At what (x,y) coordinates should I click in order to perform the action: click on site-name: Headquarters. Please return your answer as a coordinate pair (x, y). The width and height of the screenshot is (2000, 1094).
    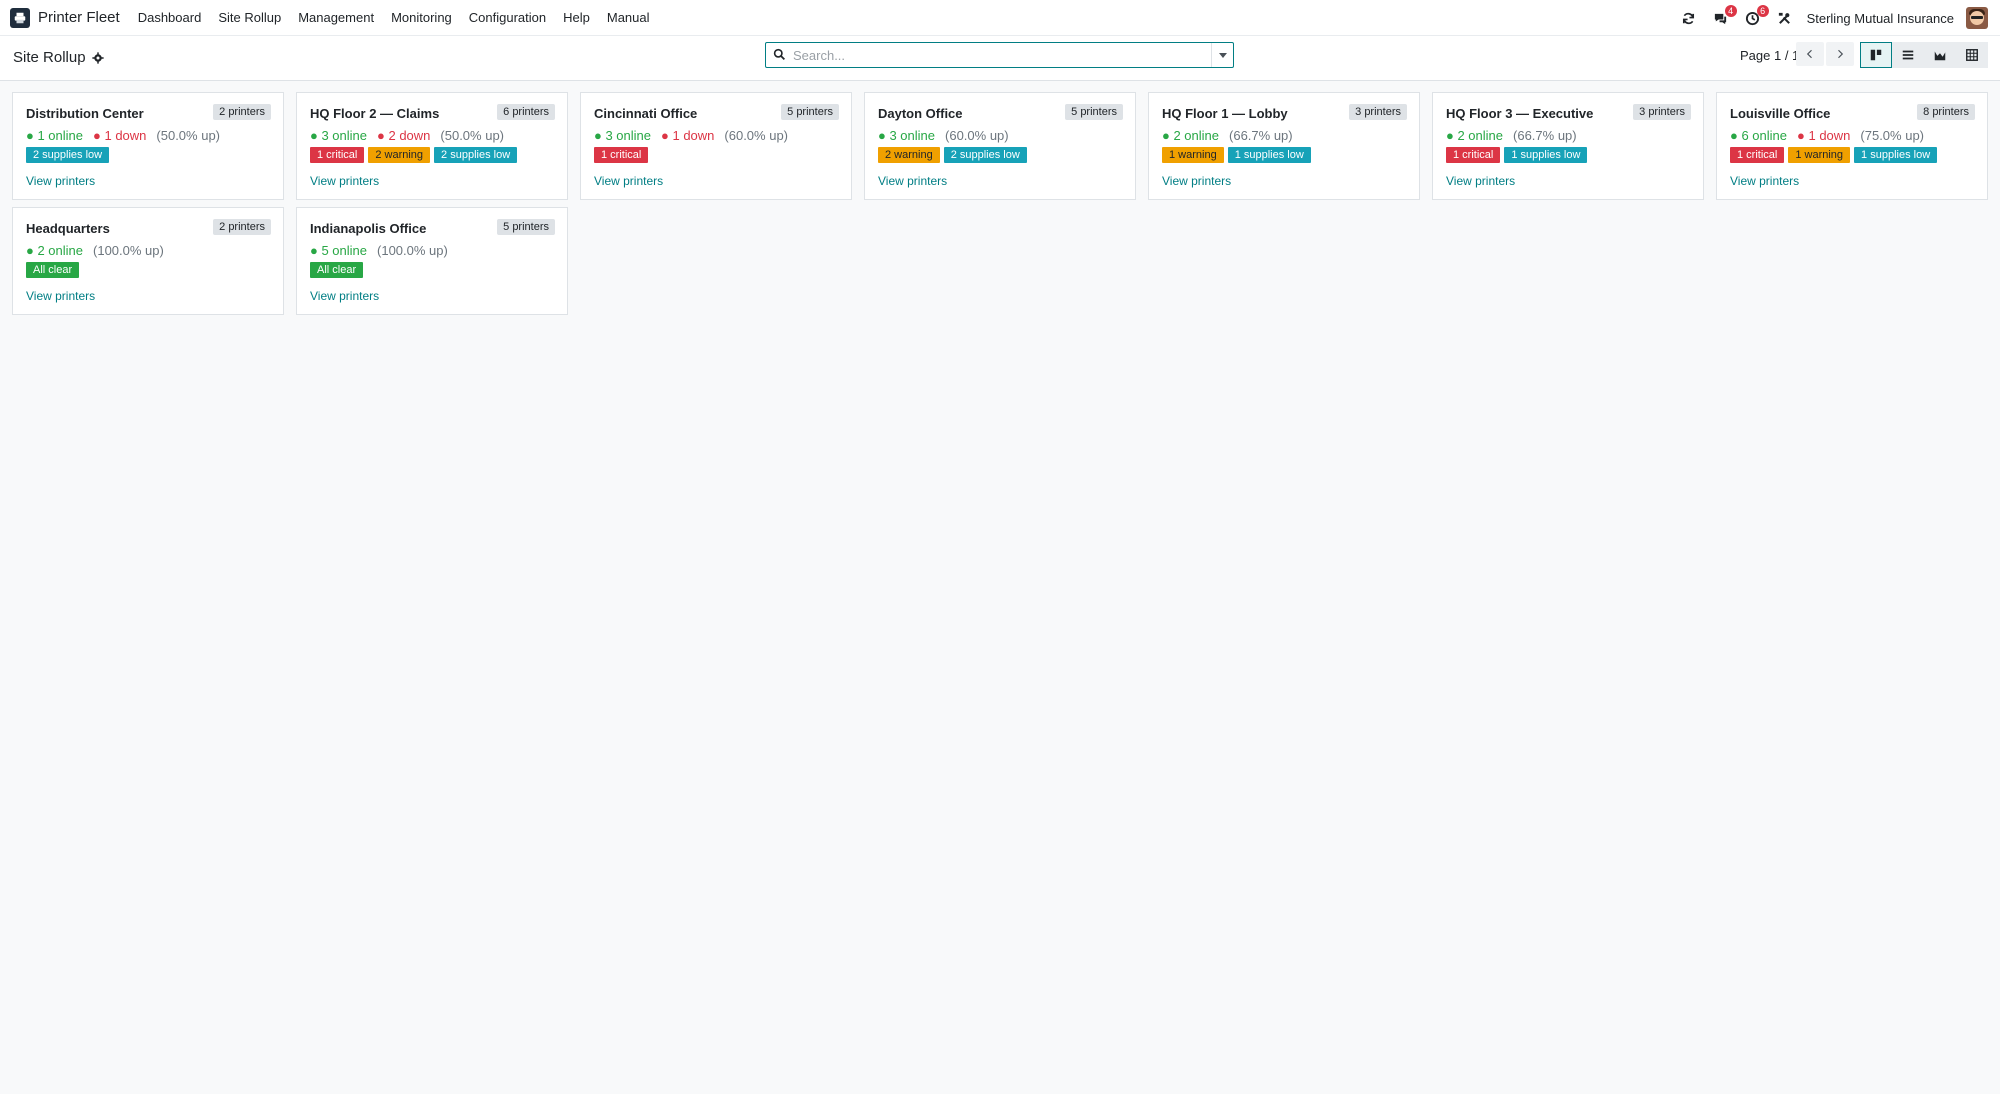
    Looking at the image, I should click on (68, 228).